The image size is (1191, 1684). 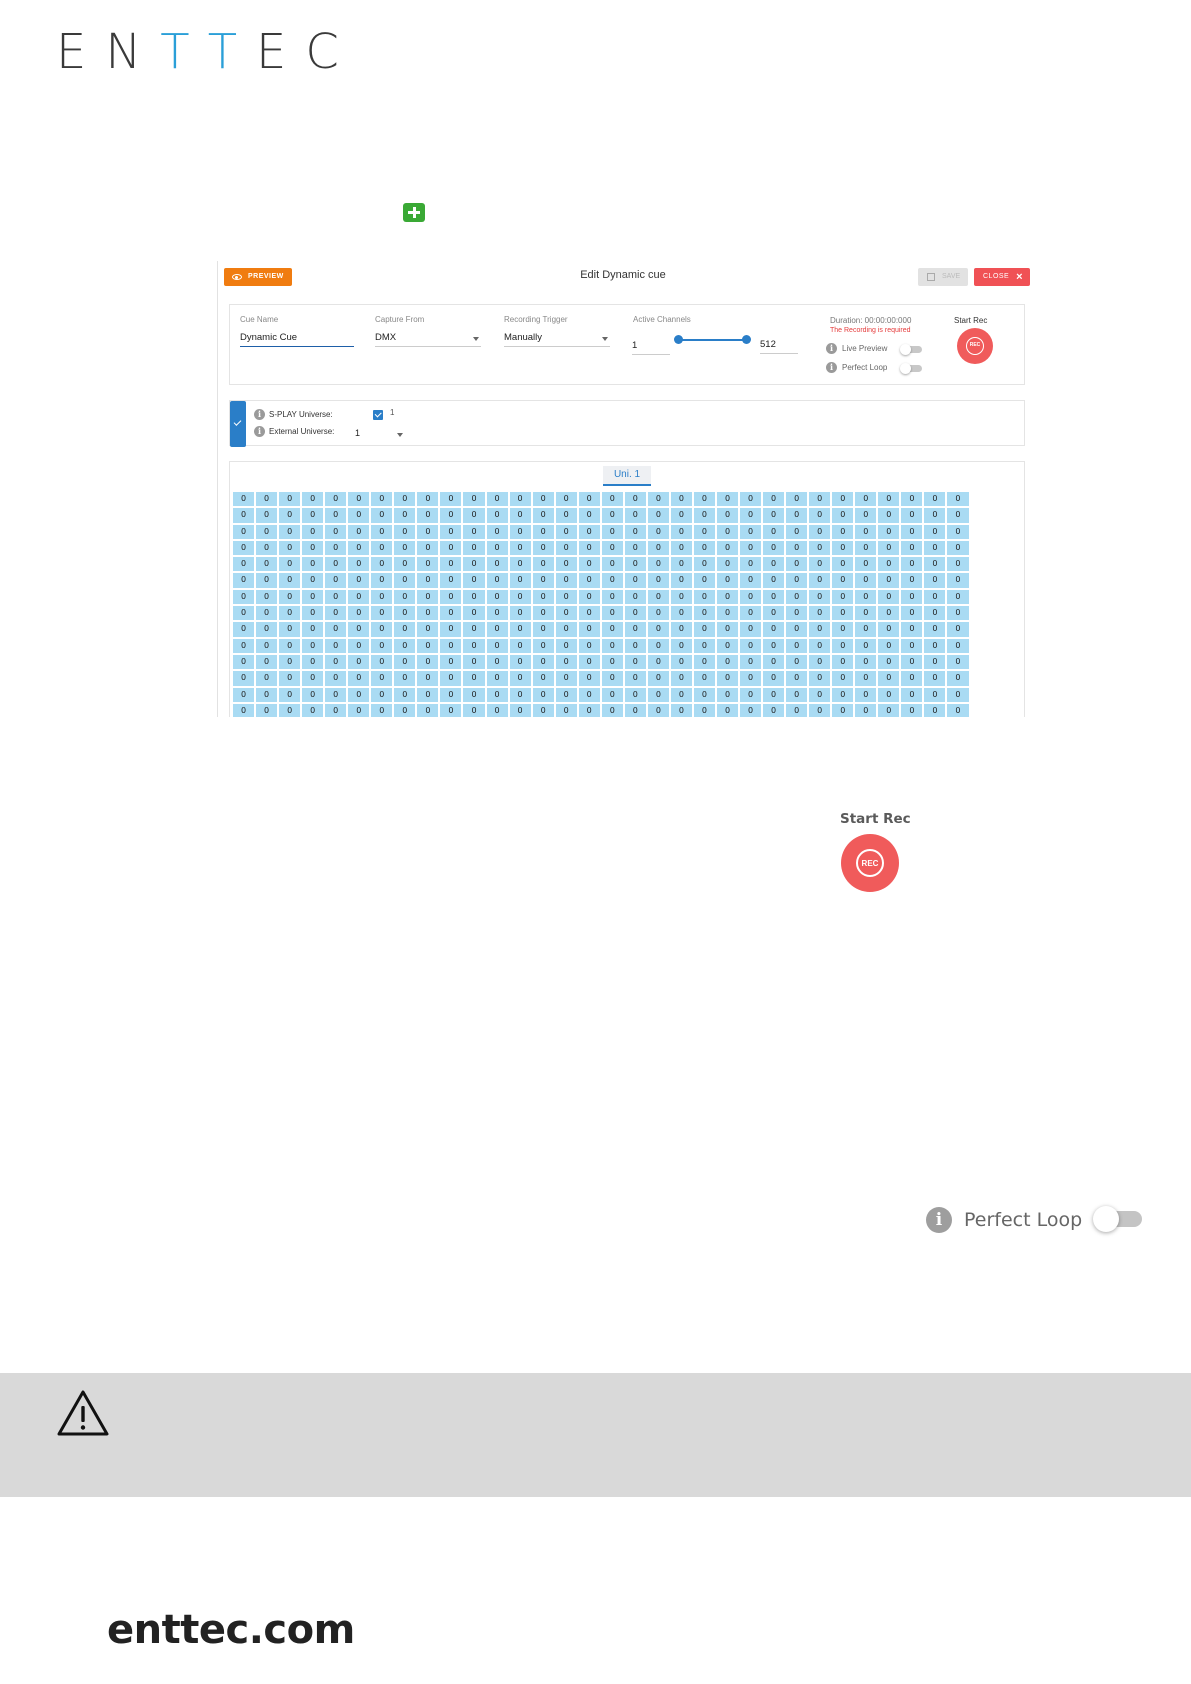 I want to click on live-preview-toggle, so click(x=911, y=349).